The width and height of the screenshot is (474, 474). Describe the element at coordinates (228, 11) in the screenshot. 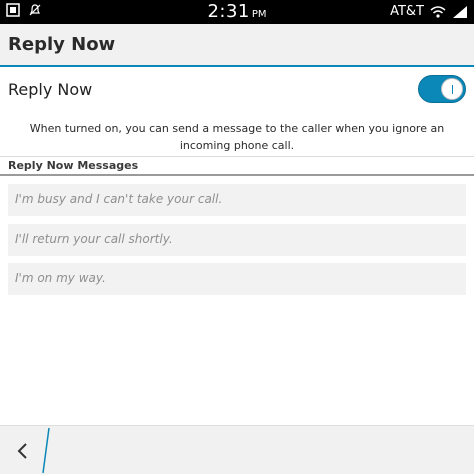

I see `status-time: 2:31` at that location.